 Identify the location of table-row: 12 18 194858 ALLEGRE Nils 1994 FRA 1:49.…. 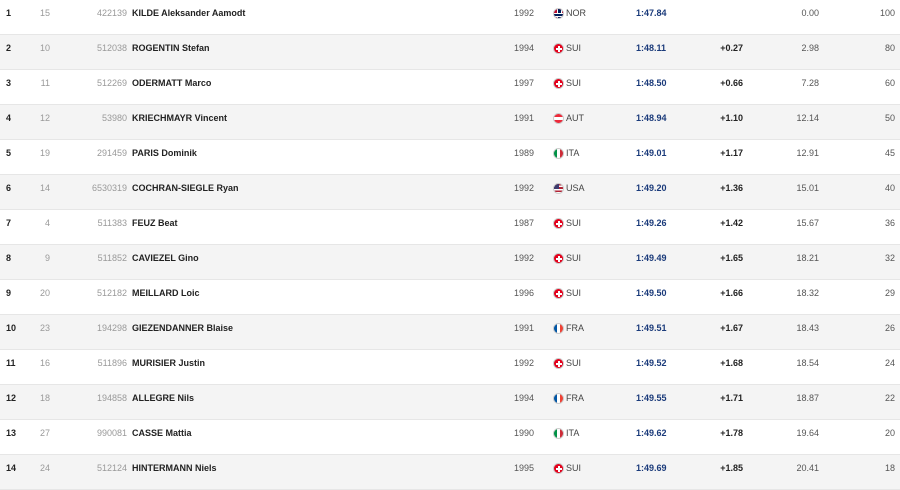
(450, 402).